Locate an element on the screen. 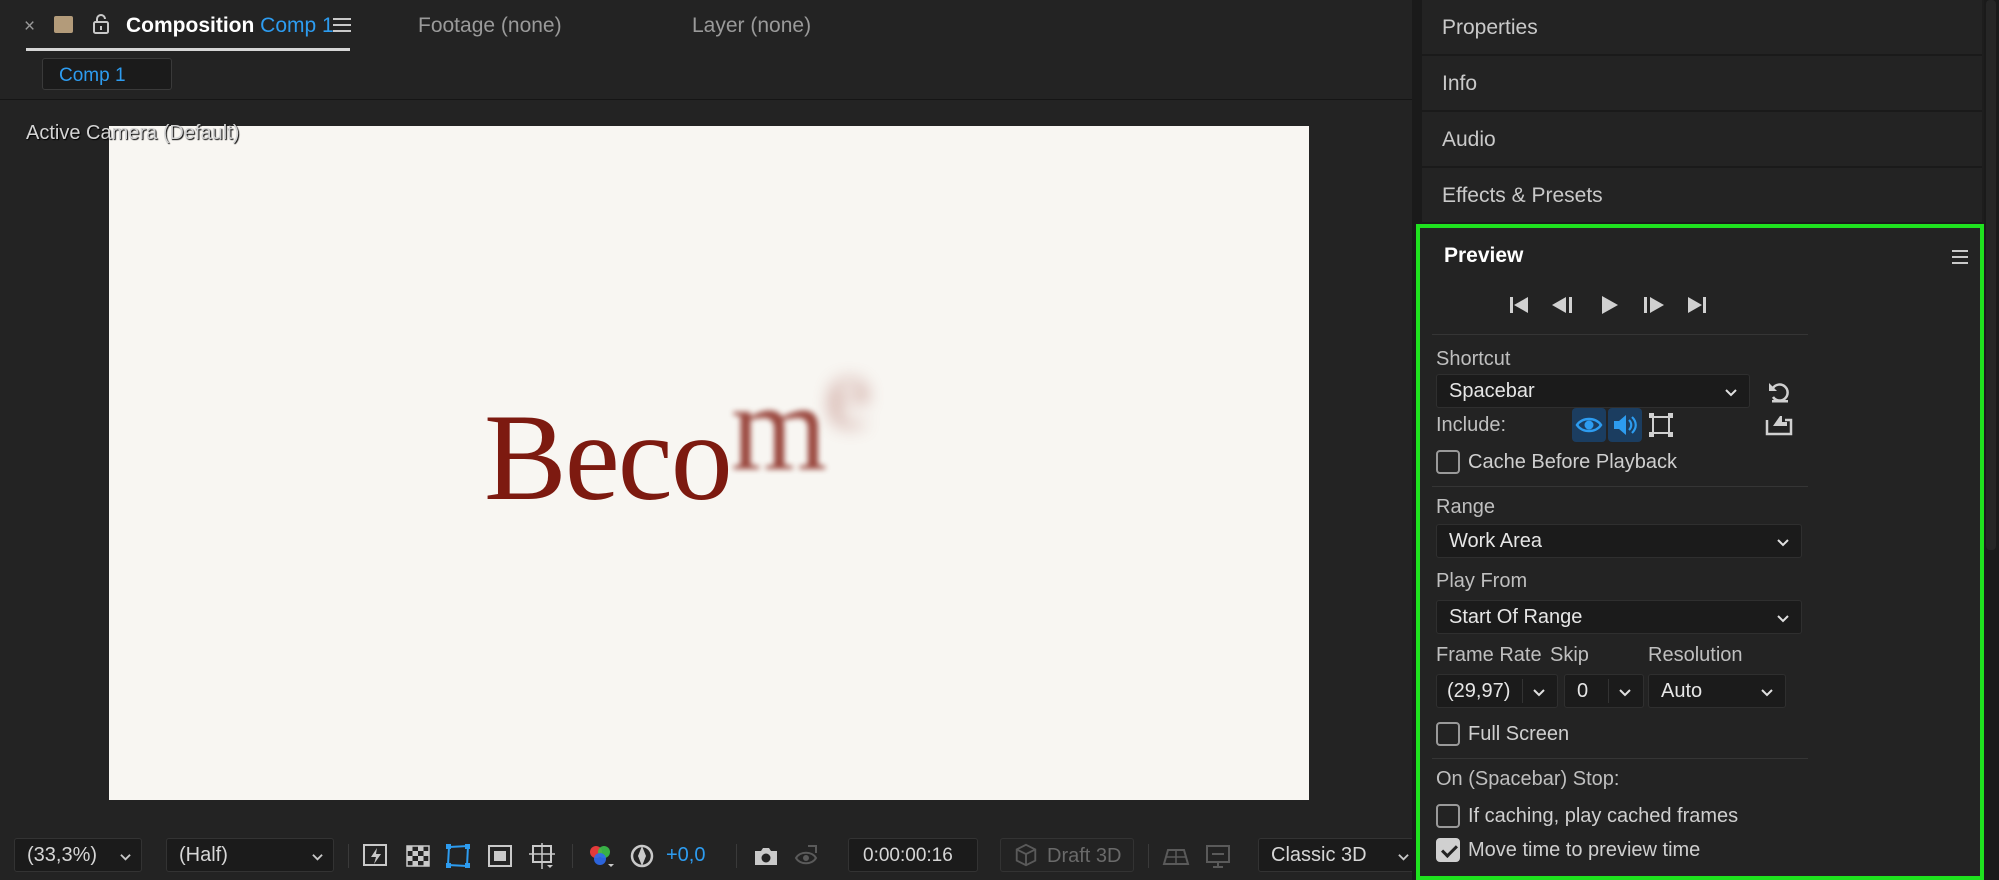 Image resolution: width=1999 pixels, height=880 pixels. tab-composition-name: Comp 1 is located at coordinates (297, 25).